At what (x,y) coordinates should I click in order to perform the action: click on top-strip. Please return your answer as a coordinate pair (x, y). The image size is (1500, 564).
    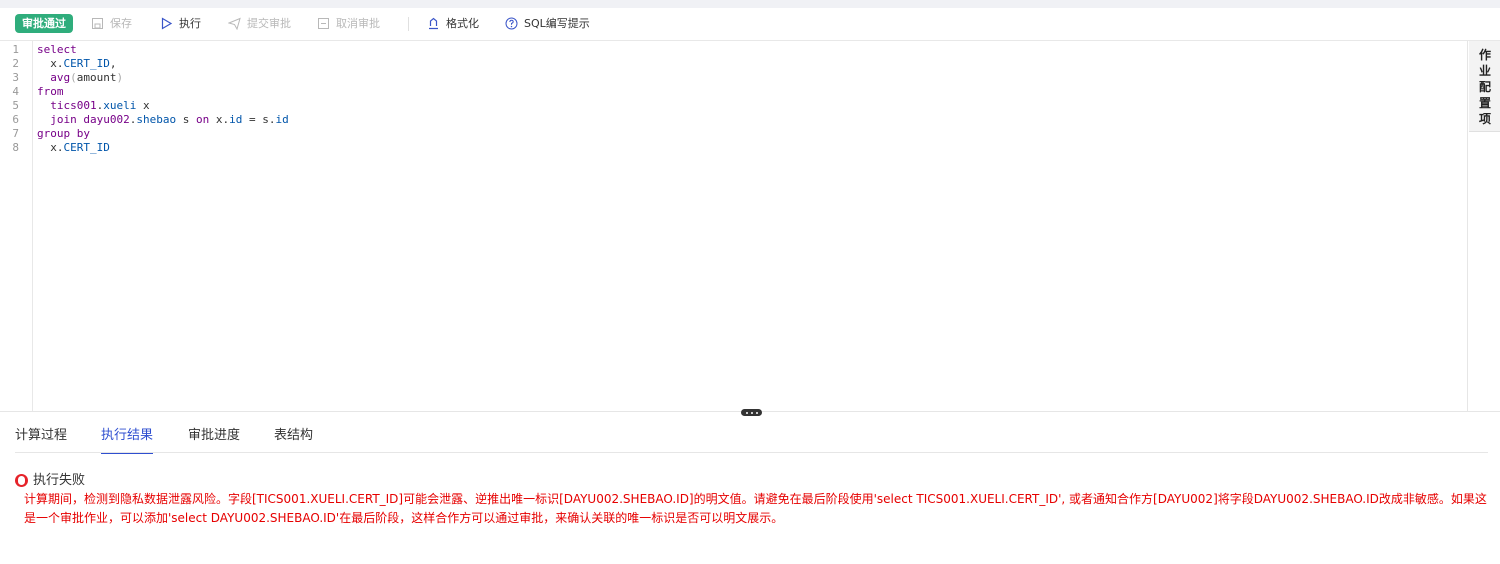
    Looking at the image, I should click on (750, 4).